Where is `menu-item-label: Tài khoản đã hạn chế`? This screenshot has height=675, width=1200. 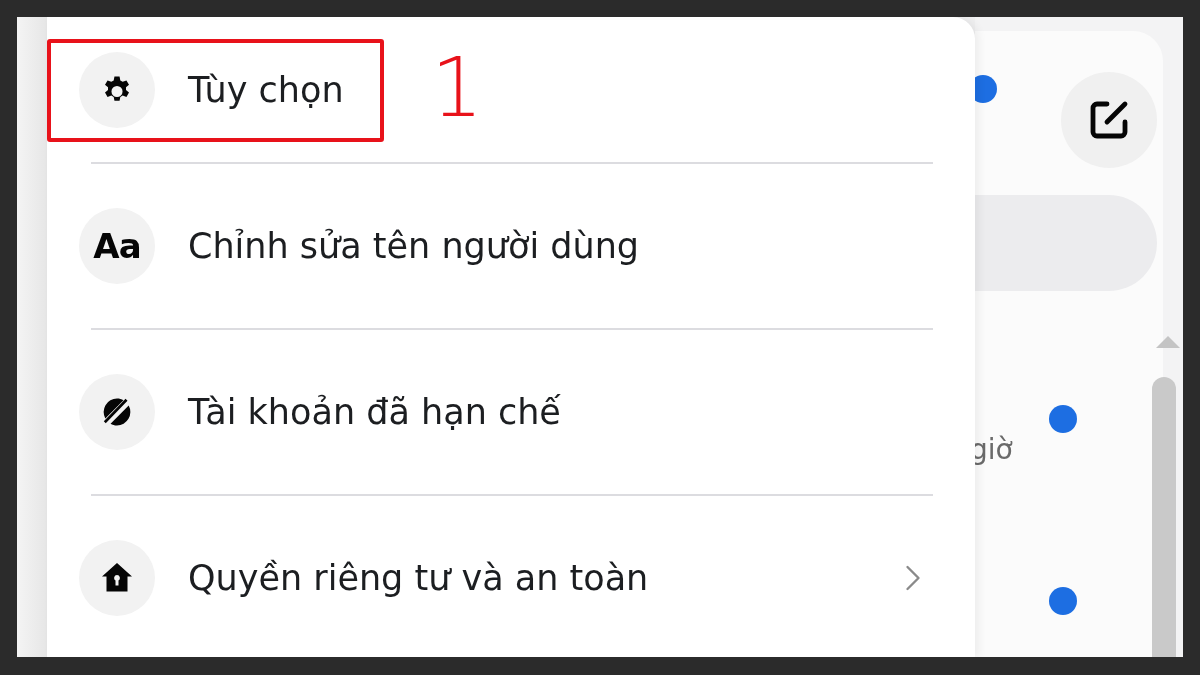 menu-item-label: Tài khoản đã hạn chế is located at coordinates (374, 412).